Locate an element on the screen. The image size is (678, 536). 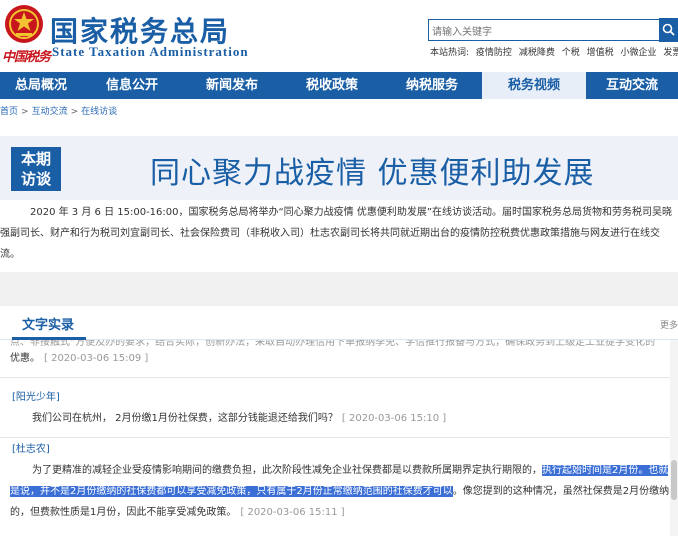
selected-text: 执行起始时间是2月份。也就 is located at coordinates (605, 470).